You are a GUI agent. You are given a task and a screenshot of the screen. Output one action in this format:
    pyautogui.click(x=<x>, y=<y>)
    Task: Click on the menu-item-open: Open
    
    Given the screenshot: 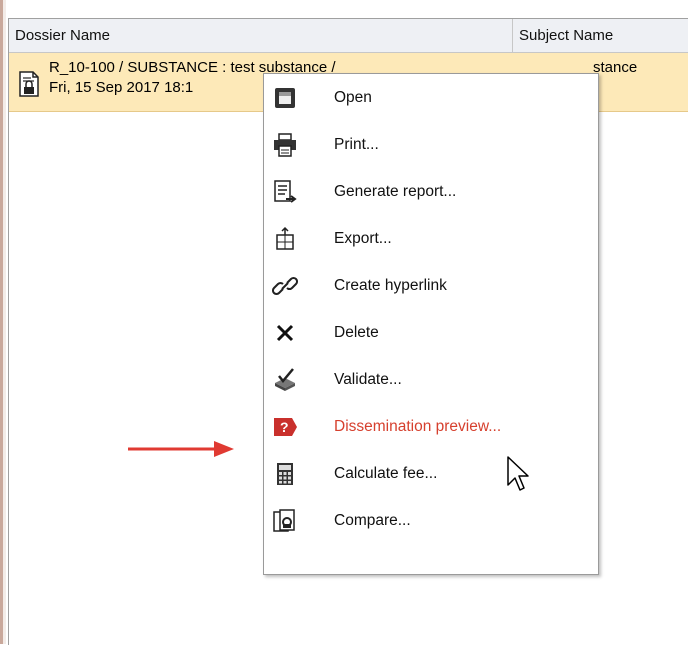 What is the action you would take?
    pyautogui.click(x=431, y=99)
    